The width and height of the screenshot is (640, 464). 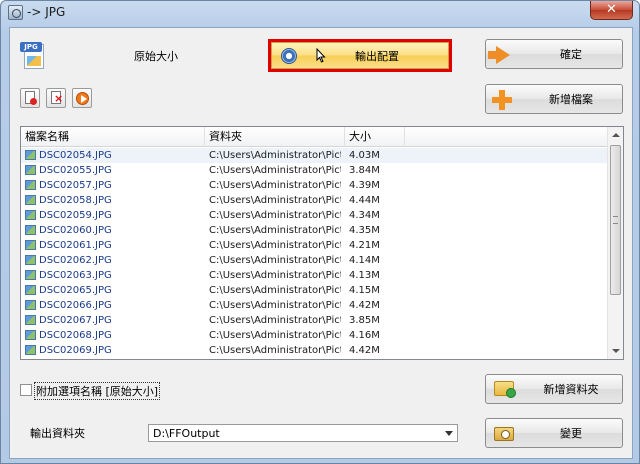 I want to click on play-tool-button, so click(x=82, y=98).